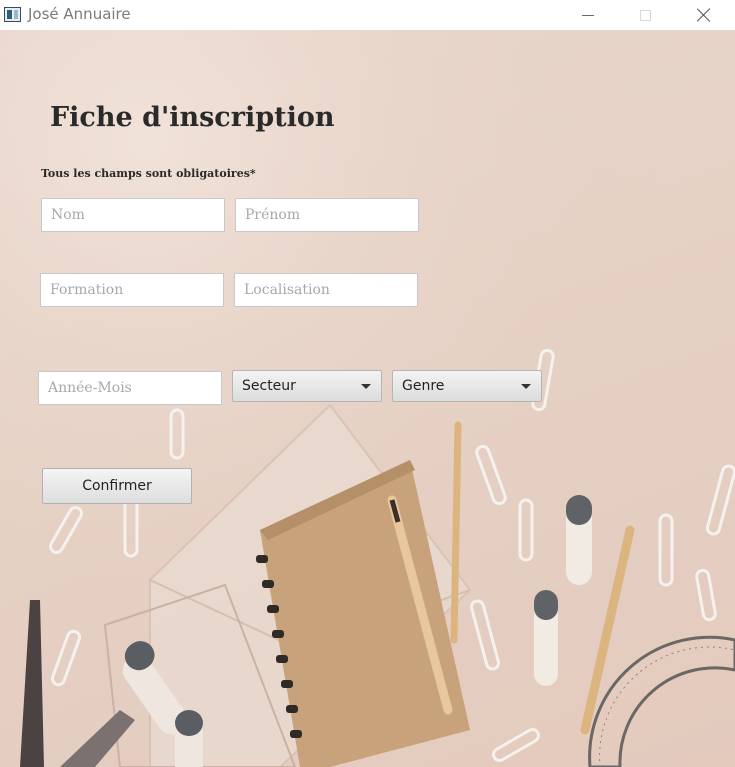  What do you see at coordinates (327, 215) in the screenshot?
I see `prenom-input` at bounding box center [327, 215].